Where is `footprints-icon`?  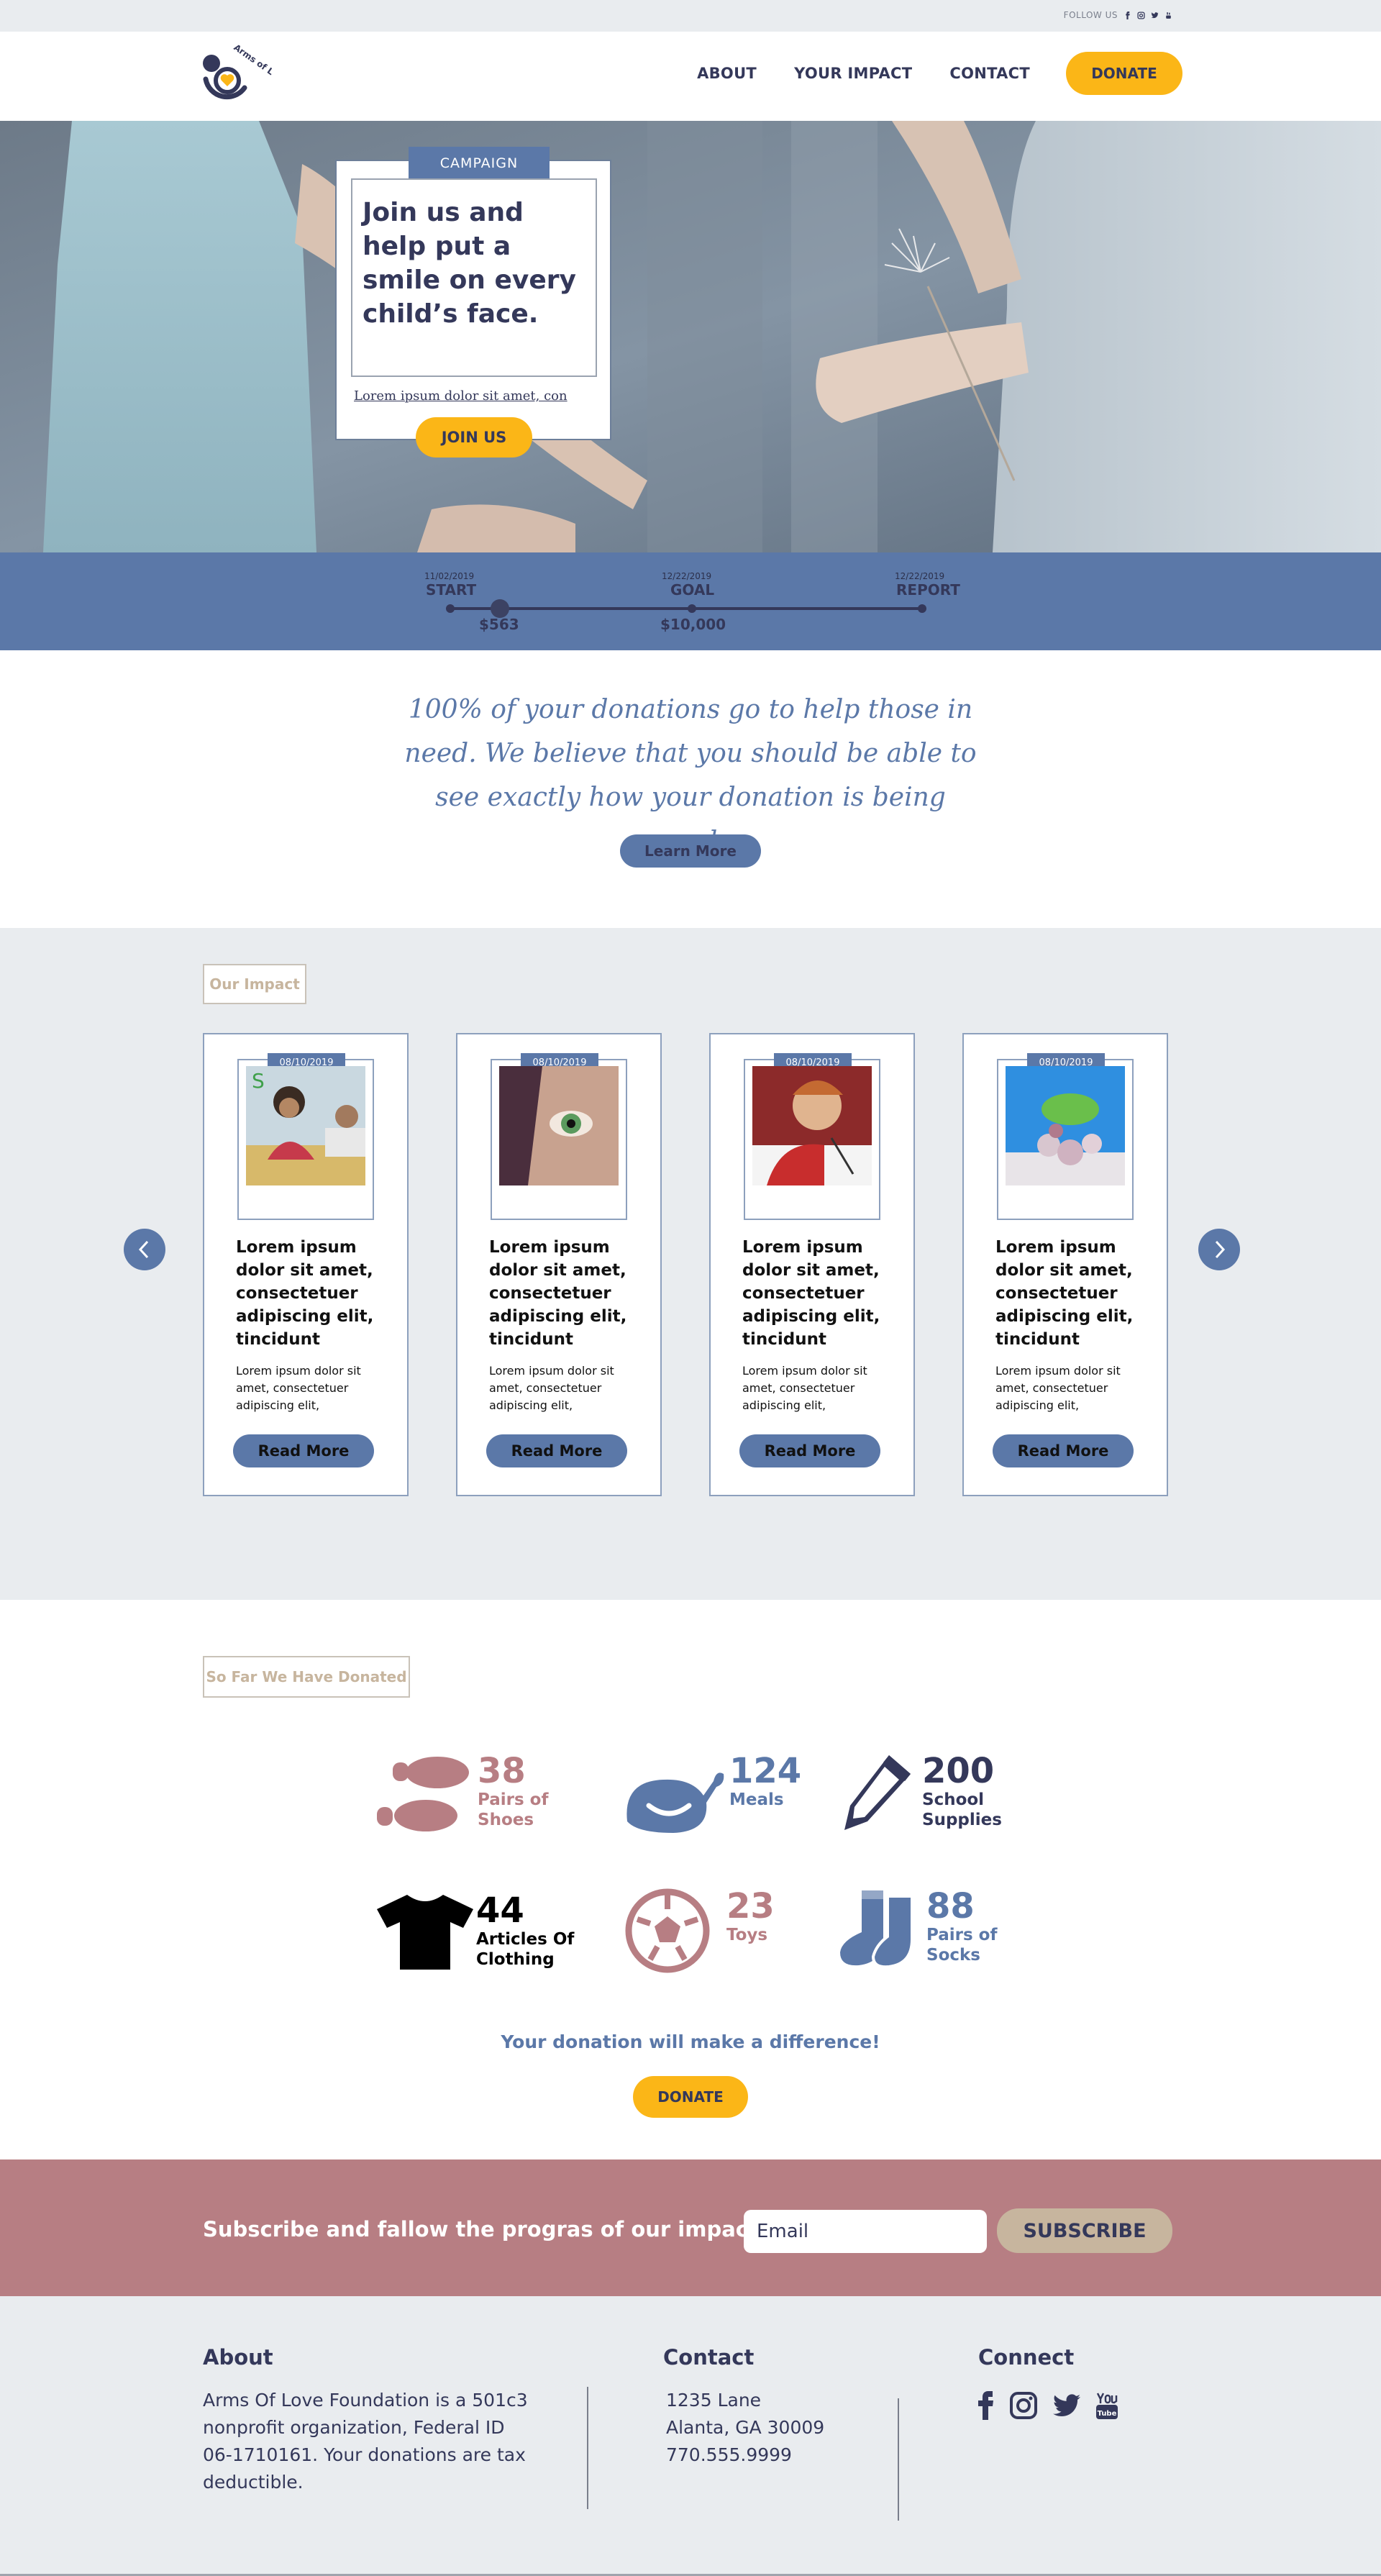 footprints-icon is located at coordinates (423, 1794).